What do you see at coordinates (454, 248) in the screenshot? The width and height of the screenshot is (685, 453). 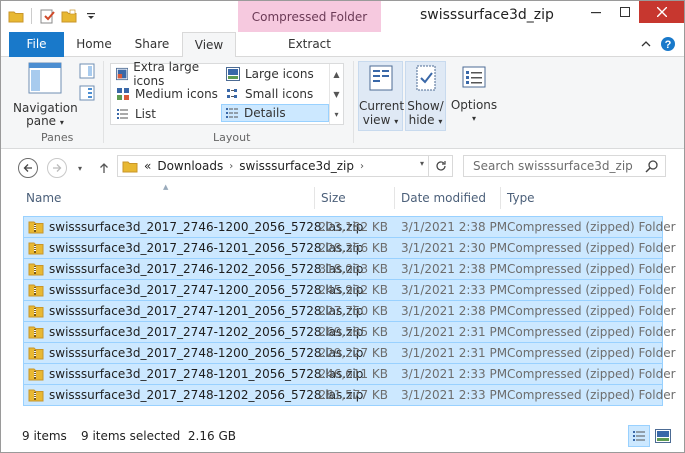 I see `file-date: 3/1/2021 2:30 PM` at bounding box center [454, 248].